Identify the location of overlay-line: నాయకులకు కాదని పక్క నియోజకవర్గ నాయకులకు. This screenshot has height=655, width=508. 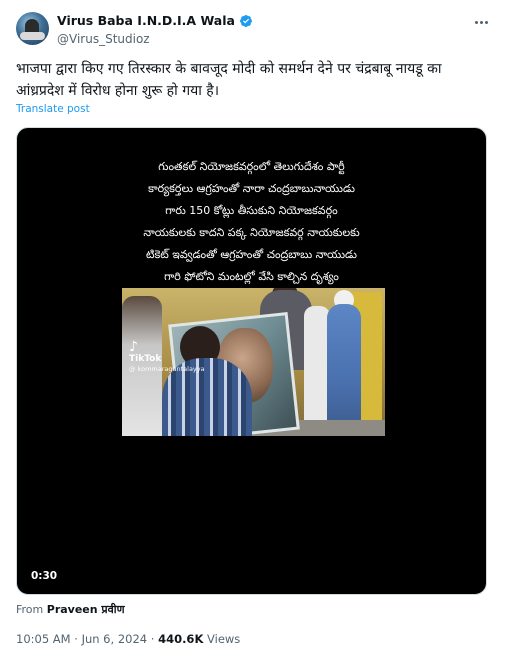
(251, 232).